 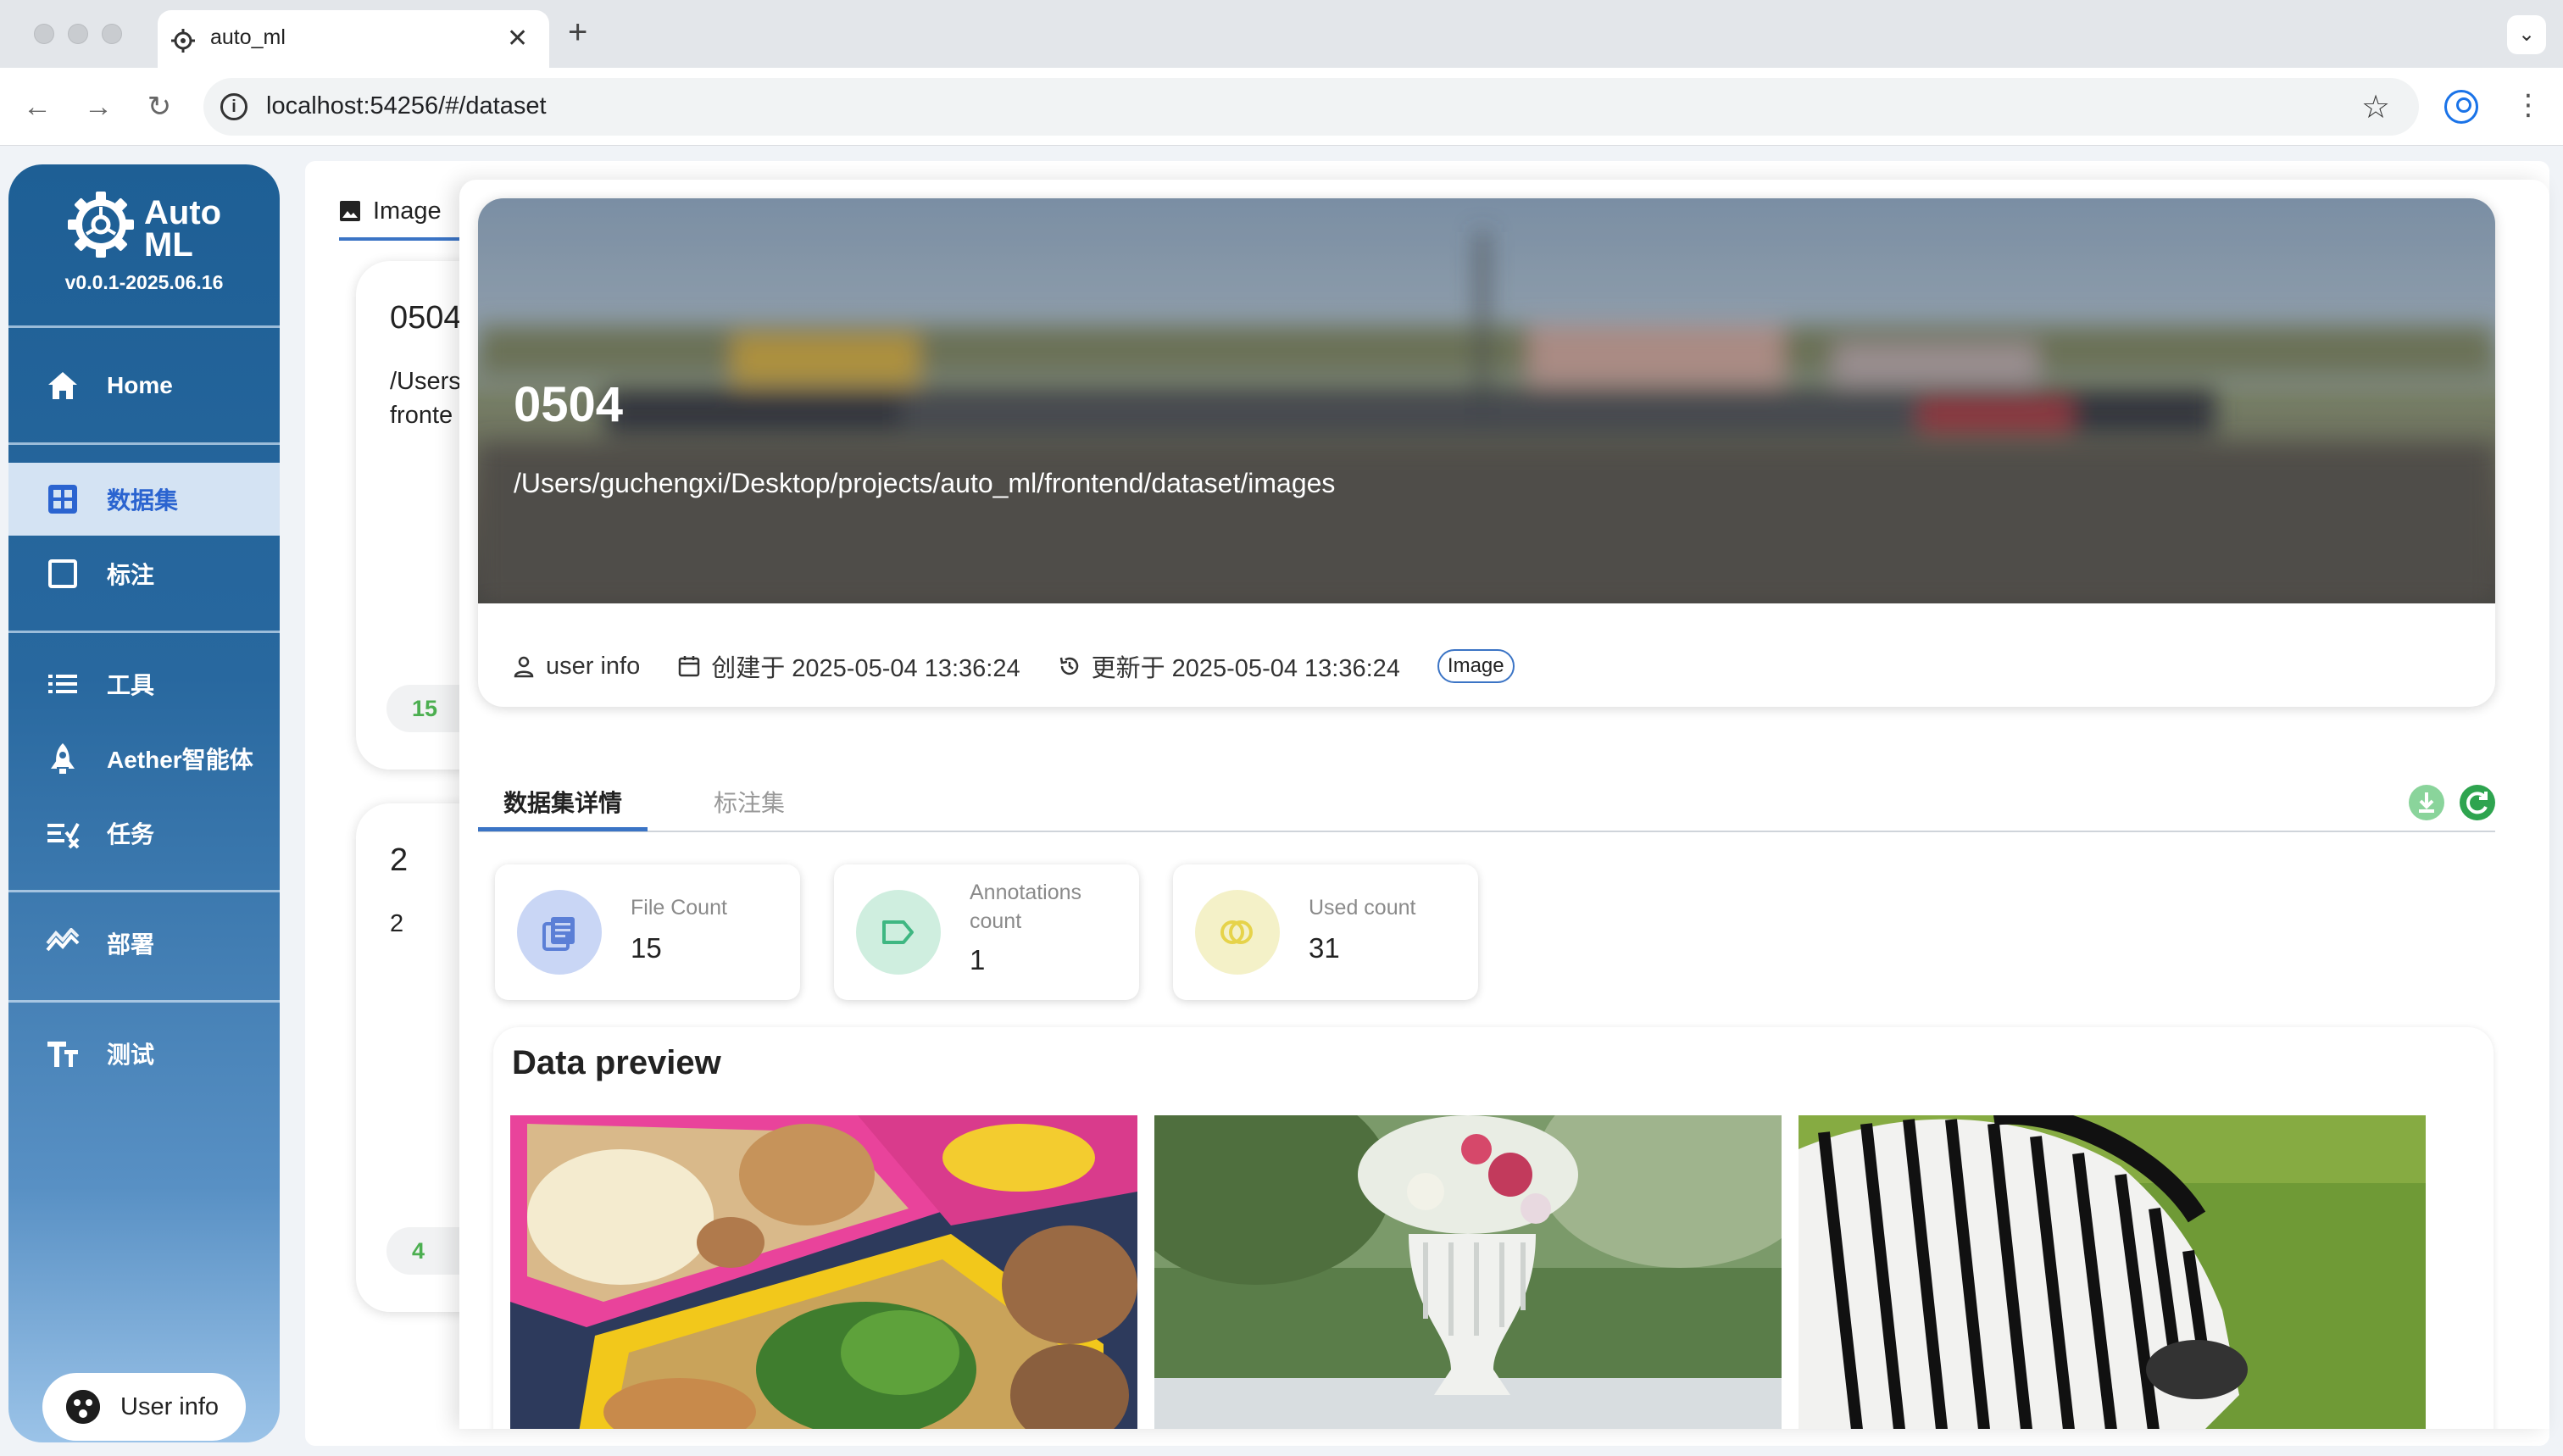 I want to click on sidebar-item-dataset: 数据集, so click(x=144, y=500).